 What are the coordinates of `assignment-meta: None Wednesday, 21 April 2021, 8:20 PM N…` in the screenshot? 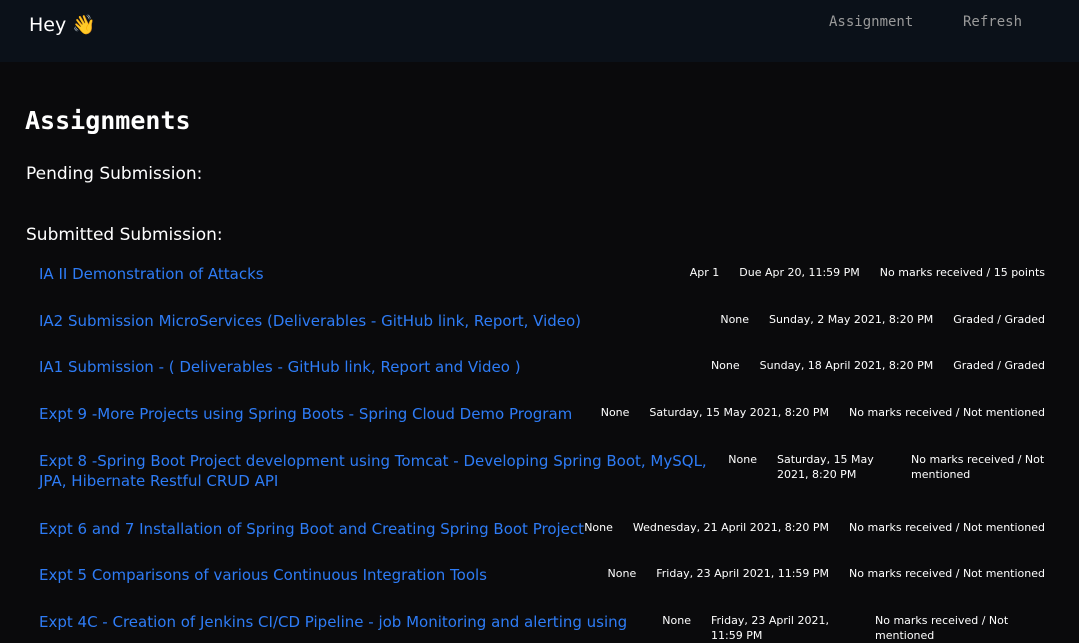 It's located at (814, 527).